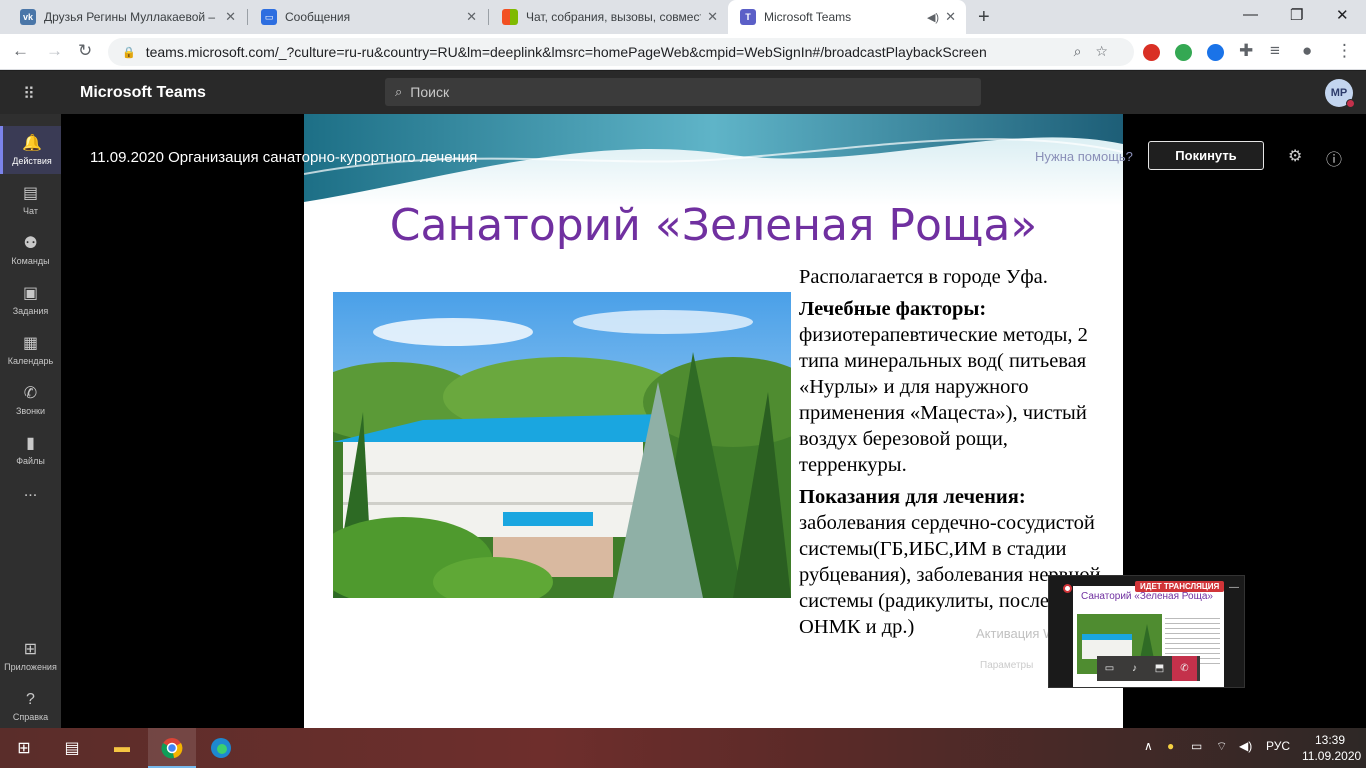  Describe the element at coordinates (30, 649) in the screenshot. I see `apps-icon: ⊞` at that location.